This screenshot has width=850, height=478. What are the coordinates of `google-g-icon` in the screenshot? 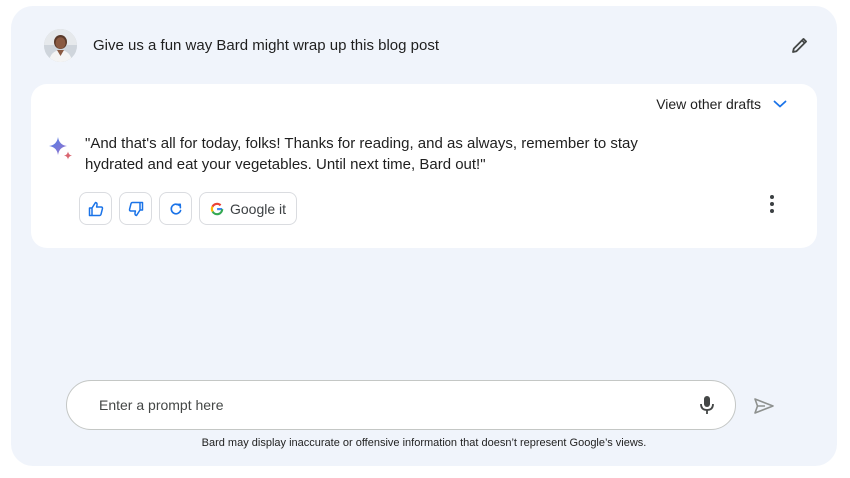 It's located at (217, 208).